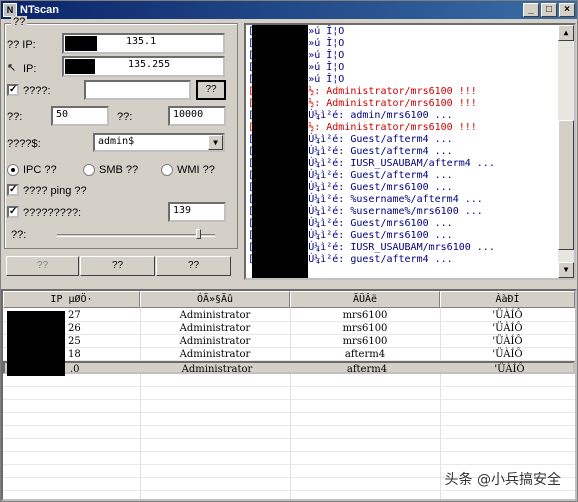 This screenshot has height=502, width=578. Describe the element at coordinates (74, 328) in the screenshot. I see `cell-ip: 26` at that location.